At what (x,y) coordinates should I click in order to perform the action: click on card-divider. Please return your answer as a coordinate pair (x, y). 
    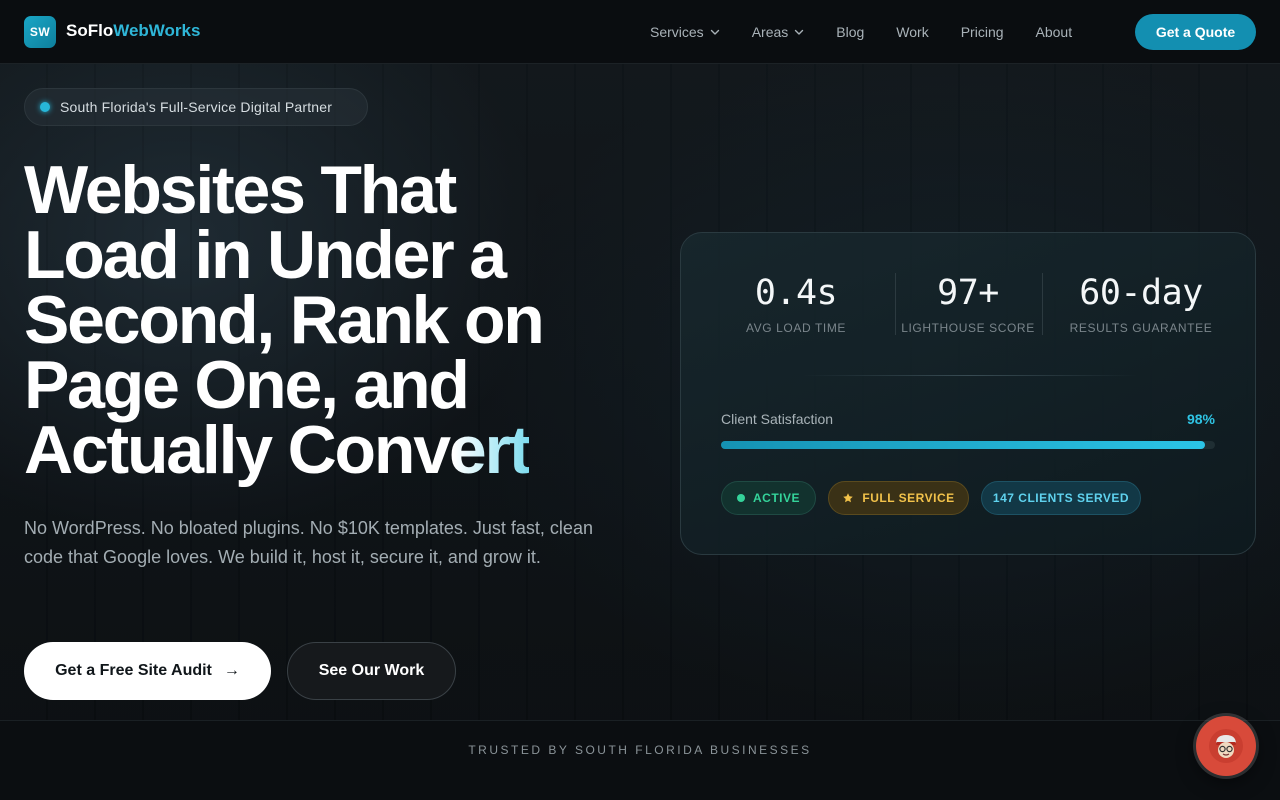
    Looking at the image, I should click on (969, 375).